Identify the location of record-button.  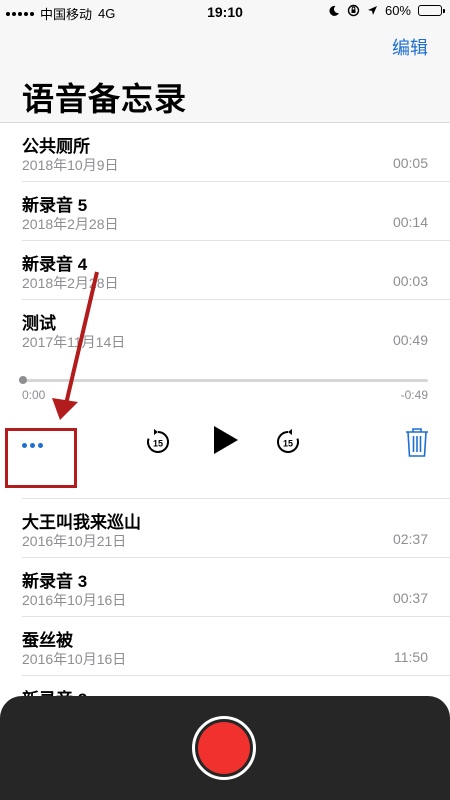
(224, 748).